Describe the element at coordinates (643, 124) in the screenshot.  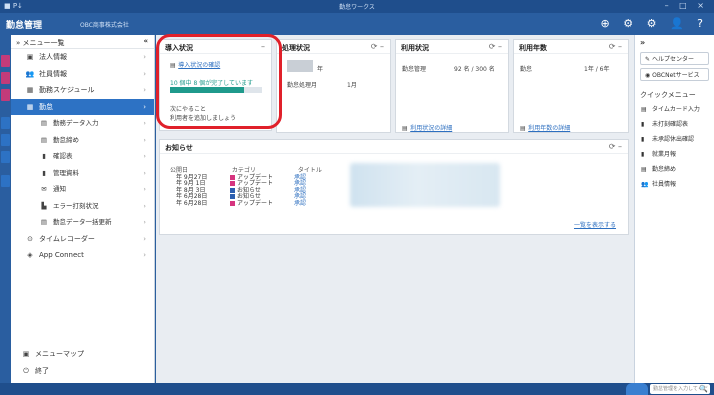
I see `quick-menu-icon: ▮` at that location.